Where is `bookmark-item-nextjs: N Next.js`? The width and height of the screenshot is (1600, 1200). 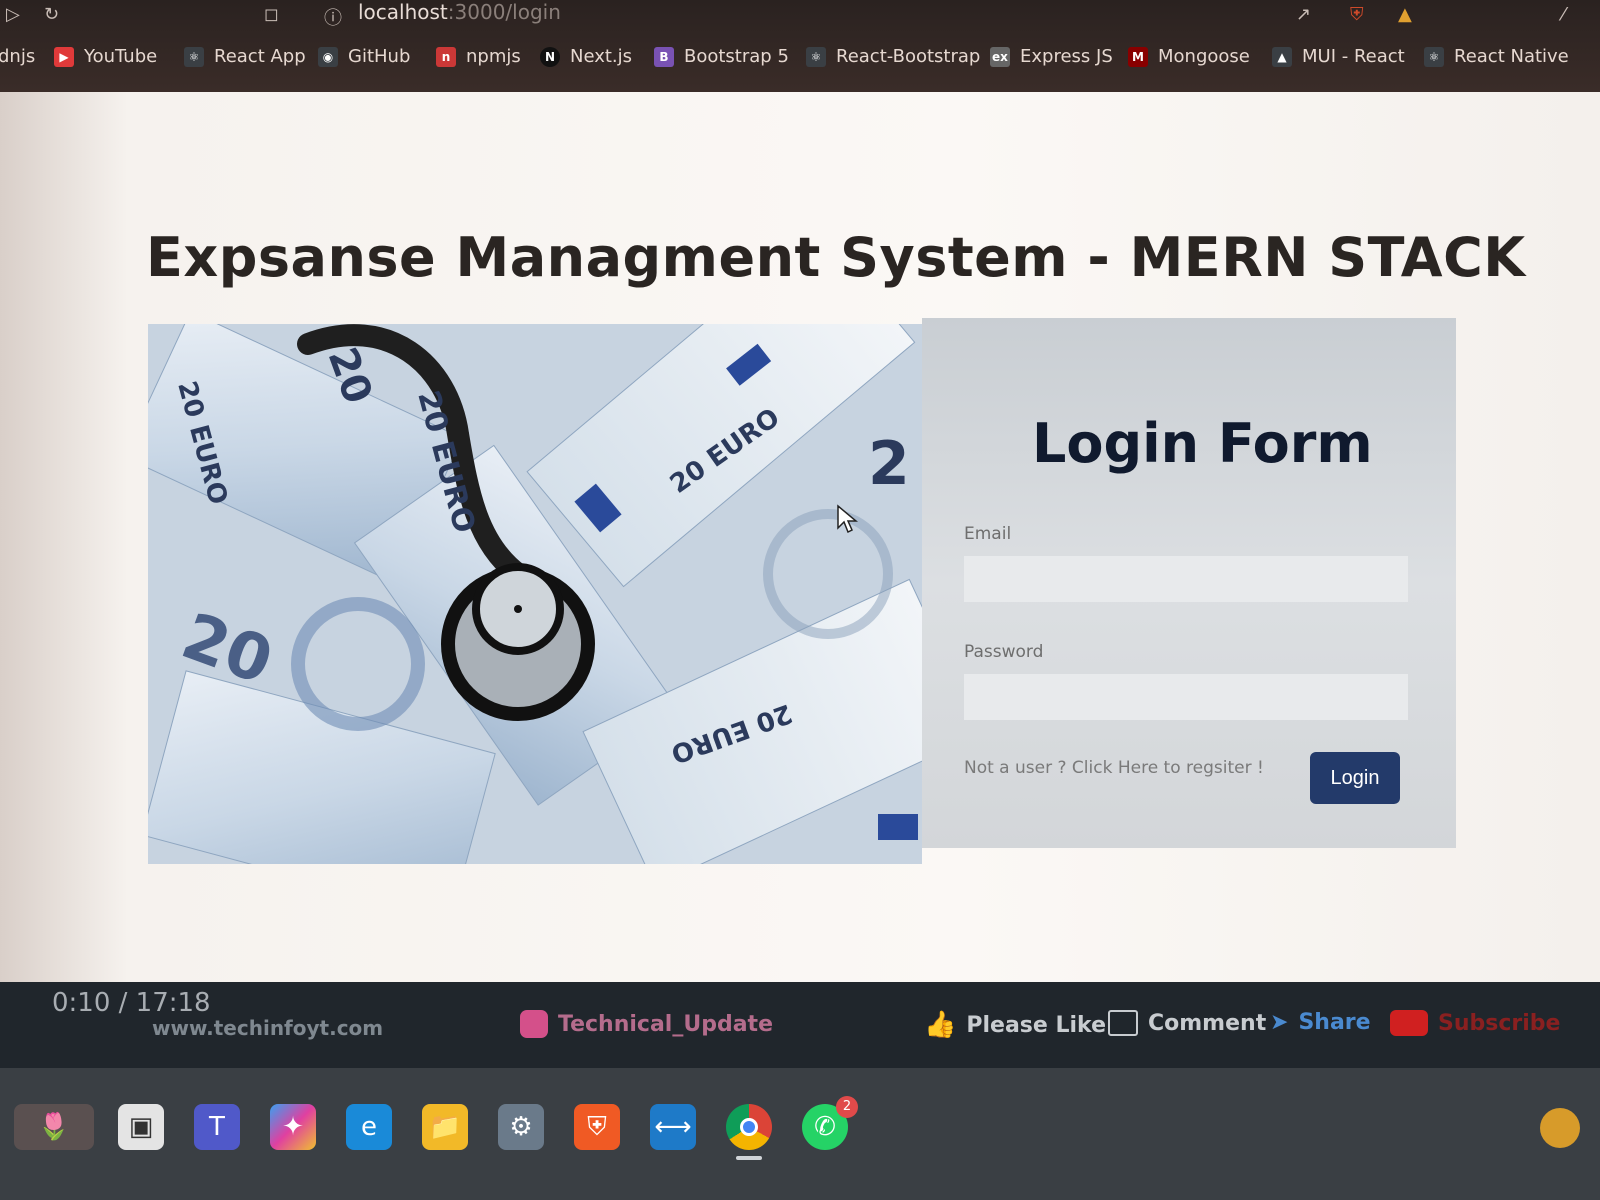
bookmark-item-nextjs: N Next.js is located at coordinates (586, 56).